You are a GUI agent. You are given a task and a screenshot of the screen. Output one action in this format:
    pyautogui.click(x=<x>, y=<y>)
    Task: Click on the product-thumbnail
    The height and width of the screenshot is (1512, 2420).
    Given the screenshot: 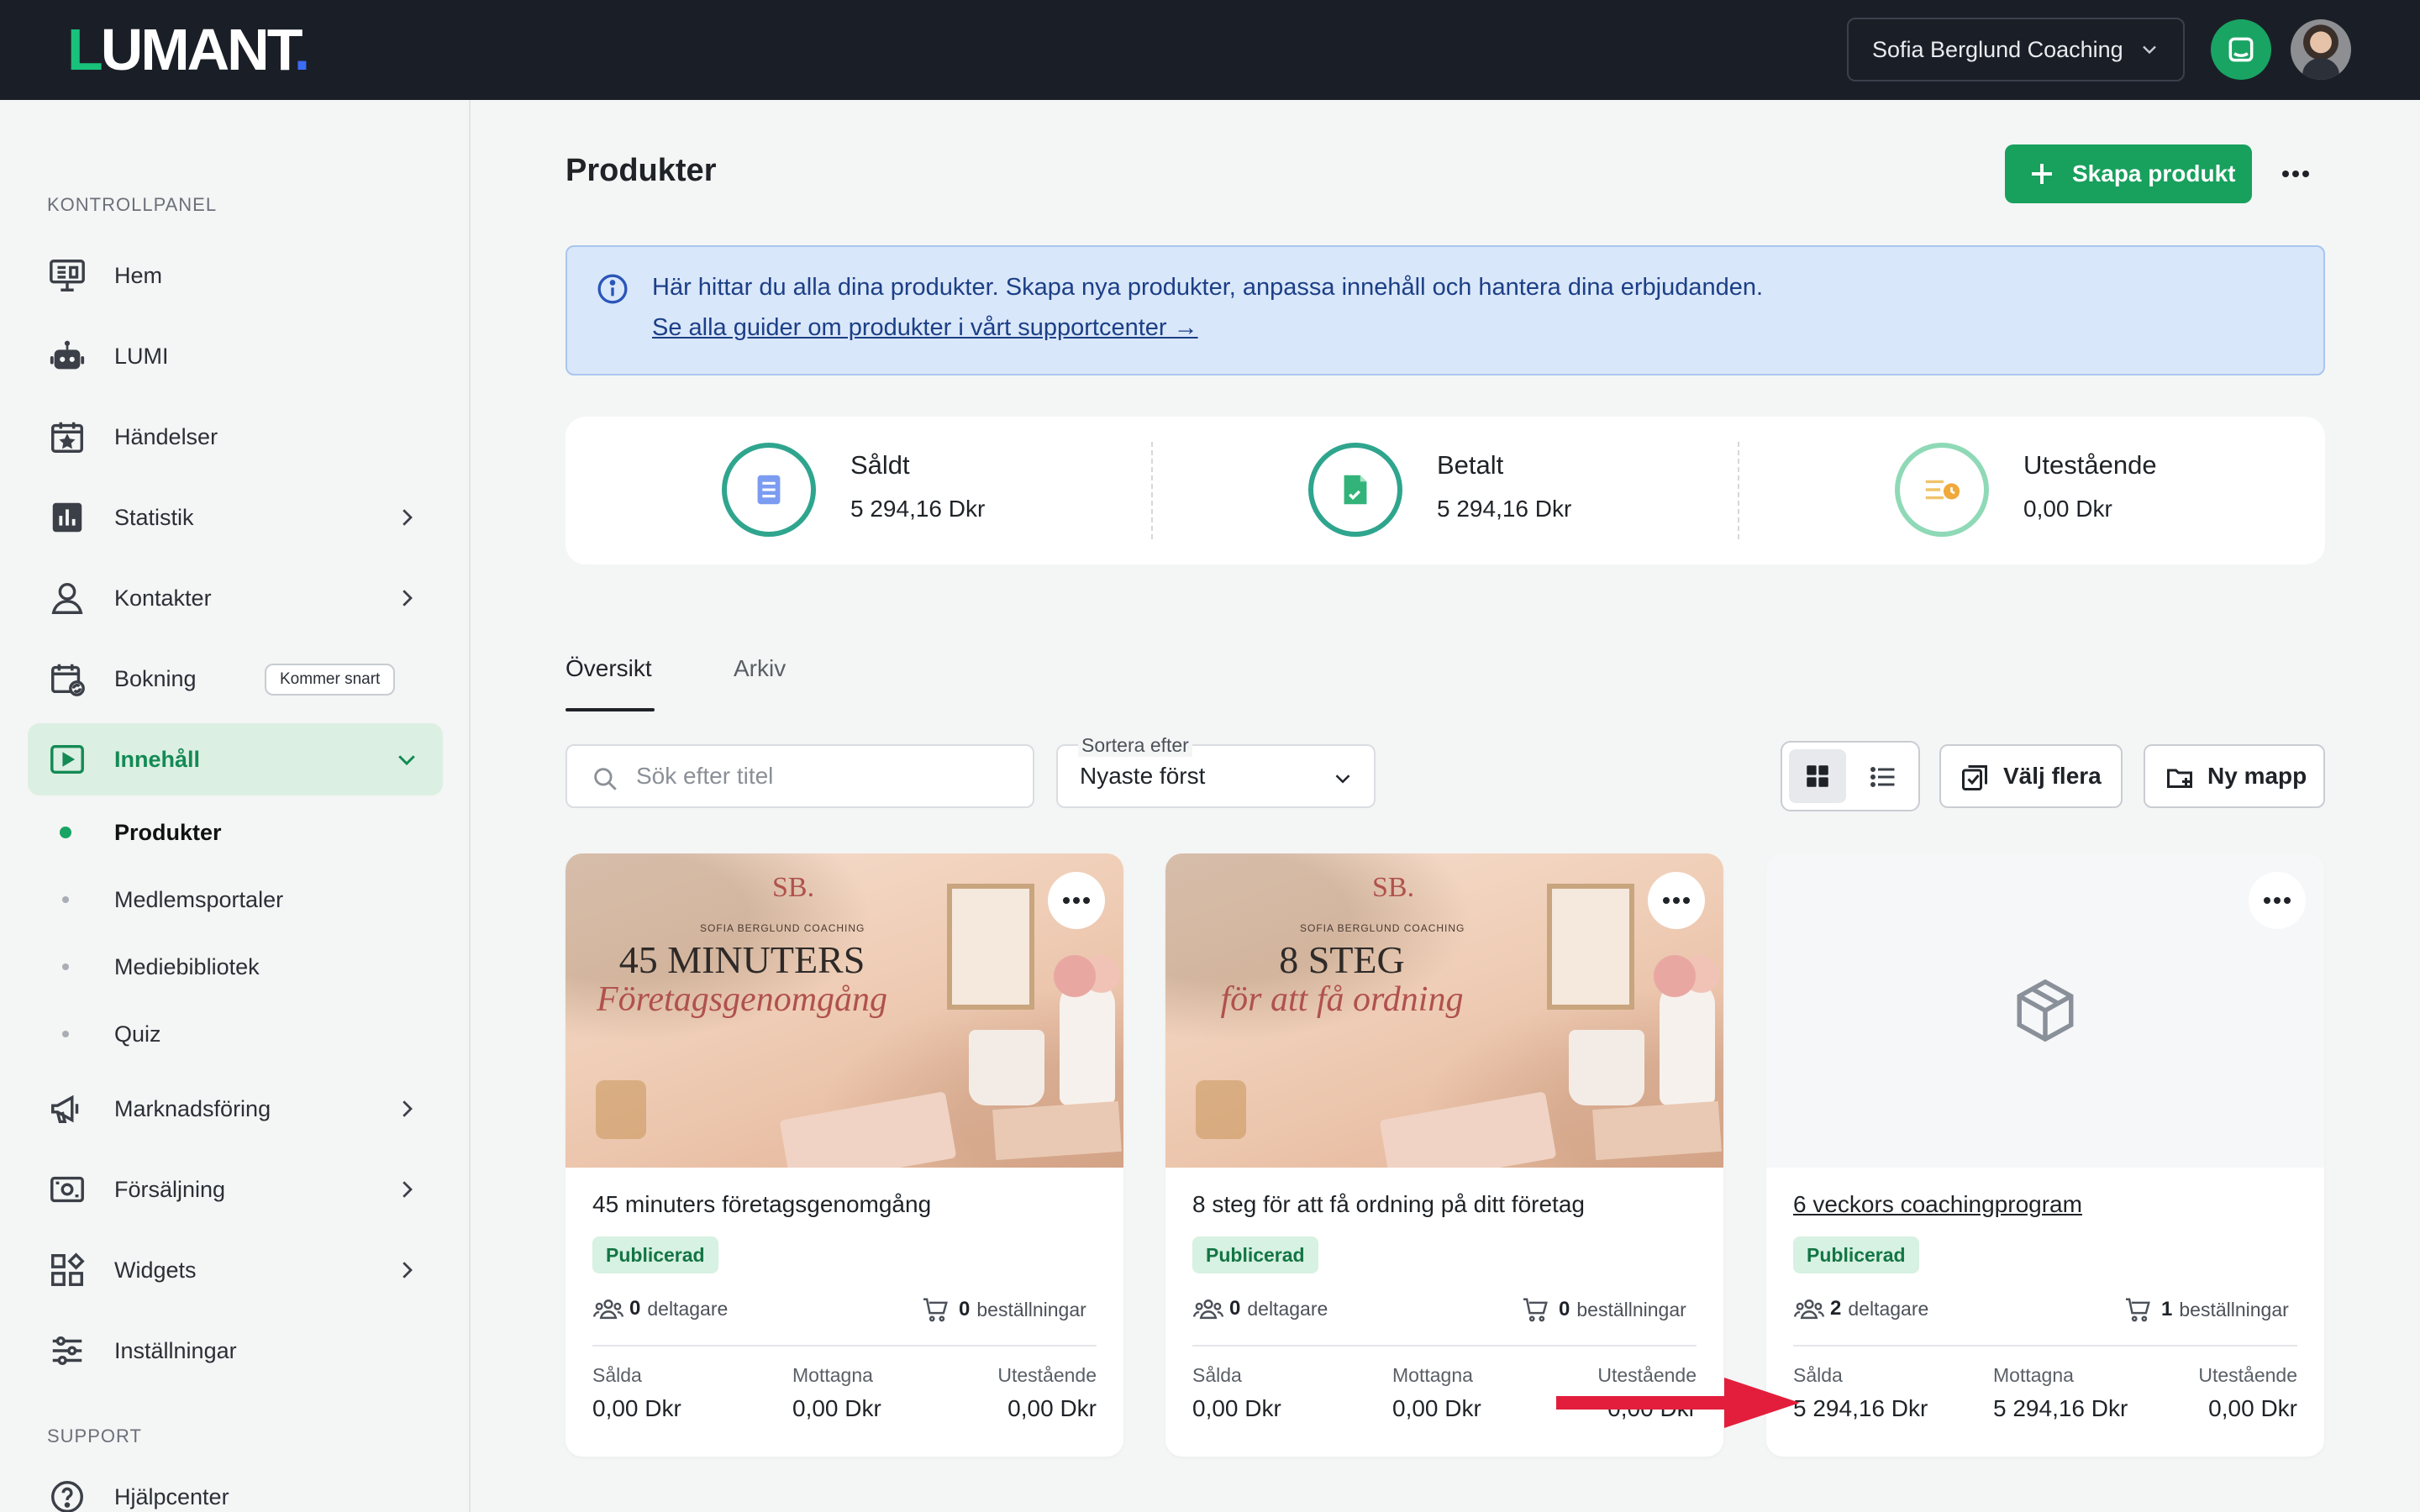 What is the action you would take?
    pyautogui.click(x=2045, y=1010)
    